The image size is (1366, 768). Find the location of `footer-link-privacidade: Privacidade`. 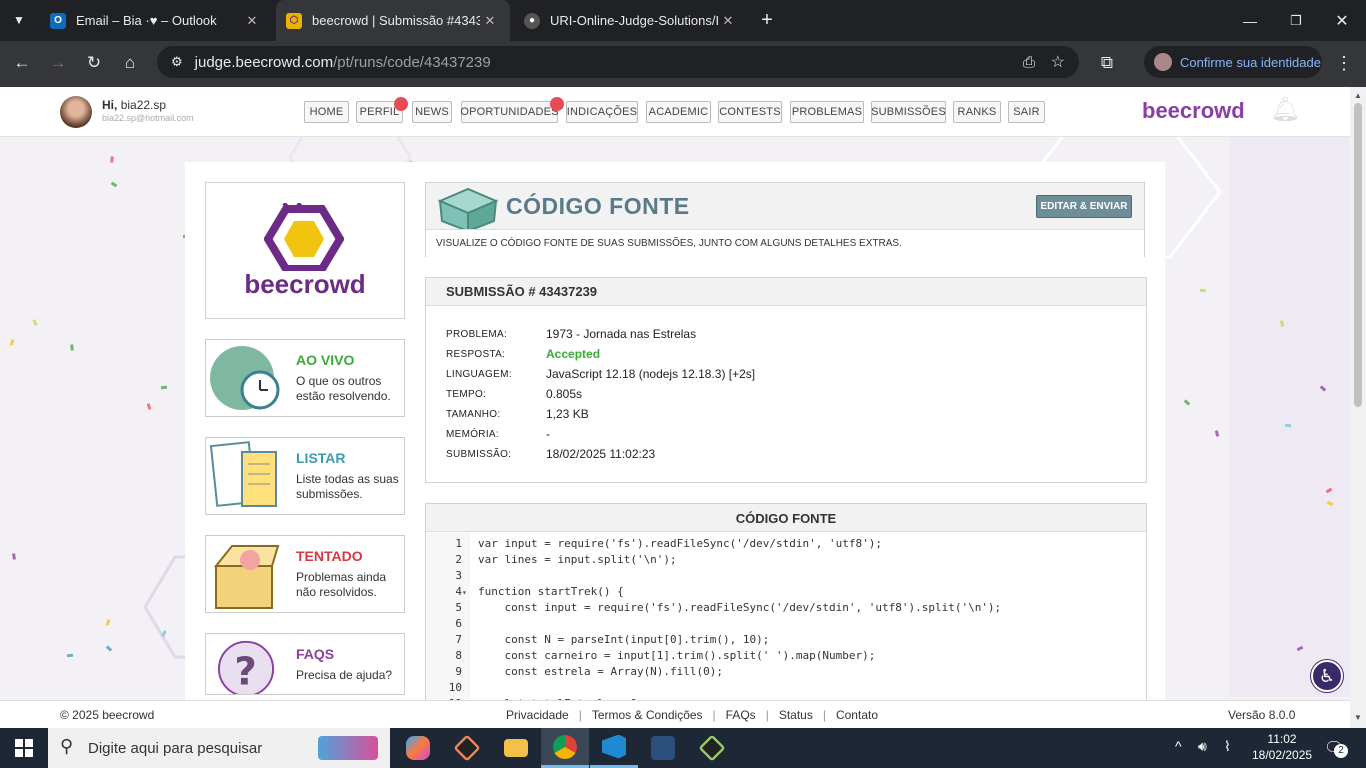

footer-link-privacidade: Privacidade is located at coordinates (537, 715).